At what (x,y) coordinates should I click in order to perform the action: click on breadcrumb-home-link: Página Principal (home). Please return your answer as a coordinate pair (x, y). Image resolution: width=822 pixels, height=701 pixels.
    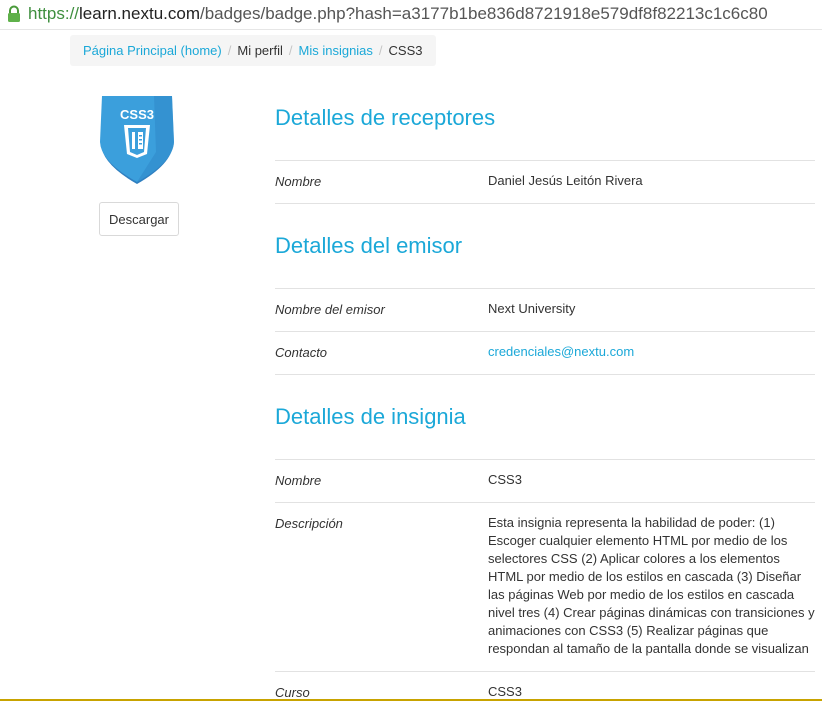
    Looking at the image, I should click on (152, 50).